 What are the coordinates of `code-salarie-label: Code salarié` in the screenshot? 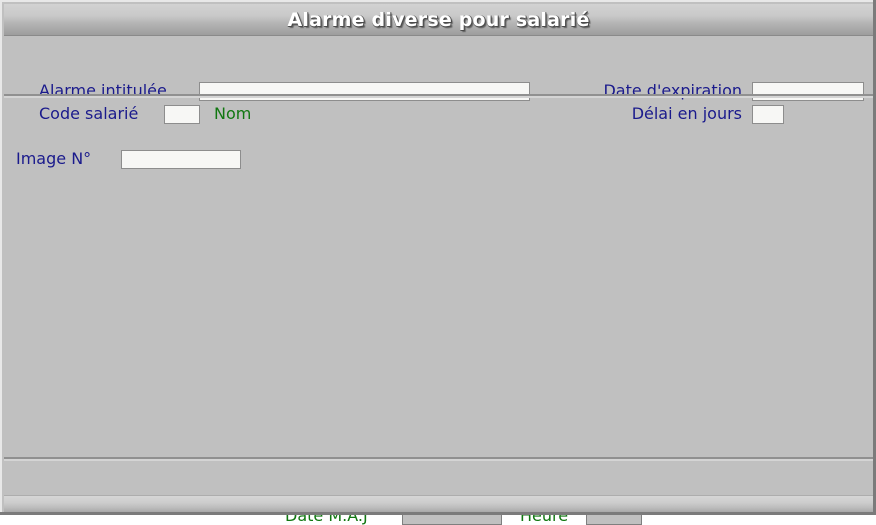 It's located at (89, 113).